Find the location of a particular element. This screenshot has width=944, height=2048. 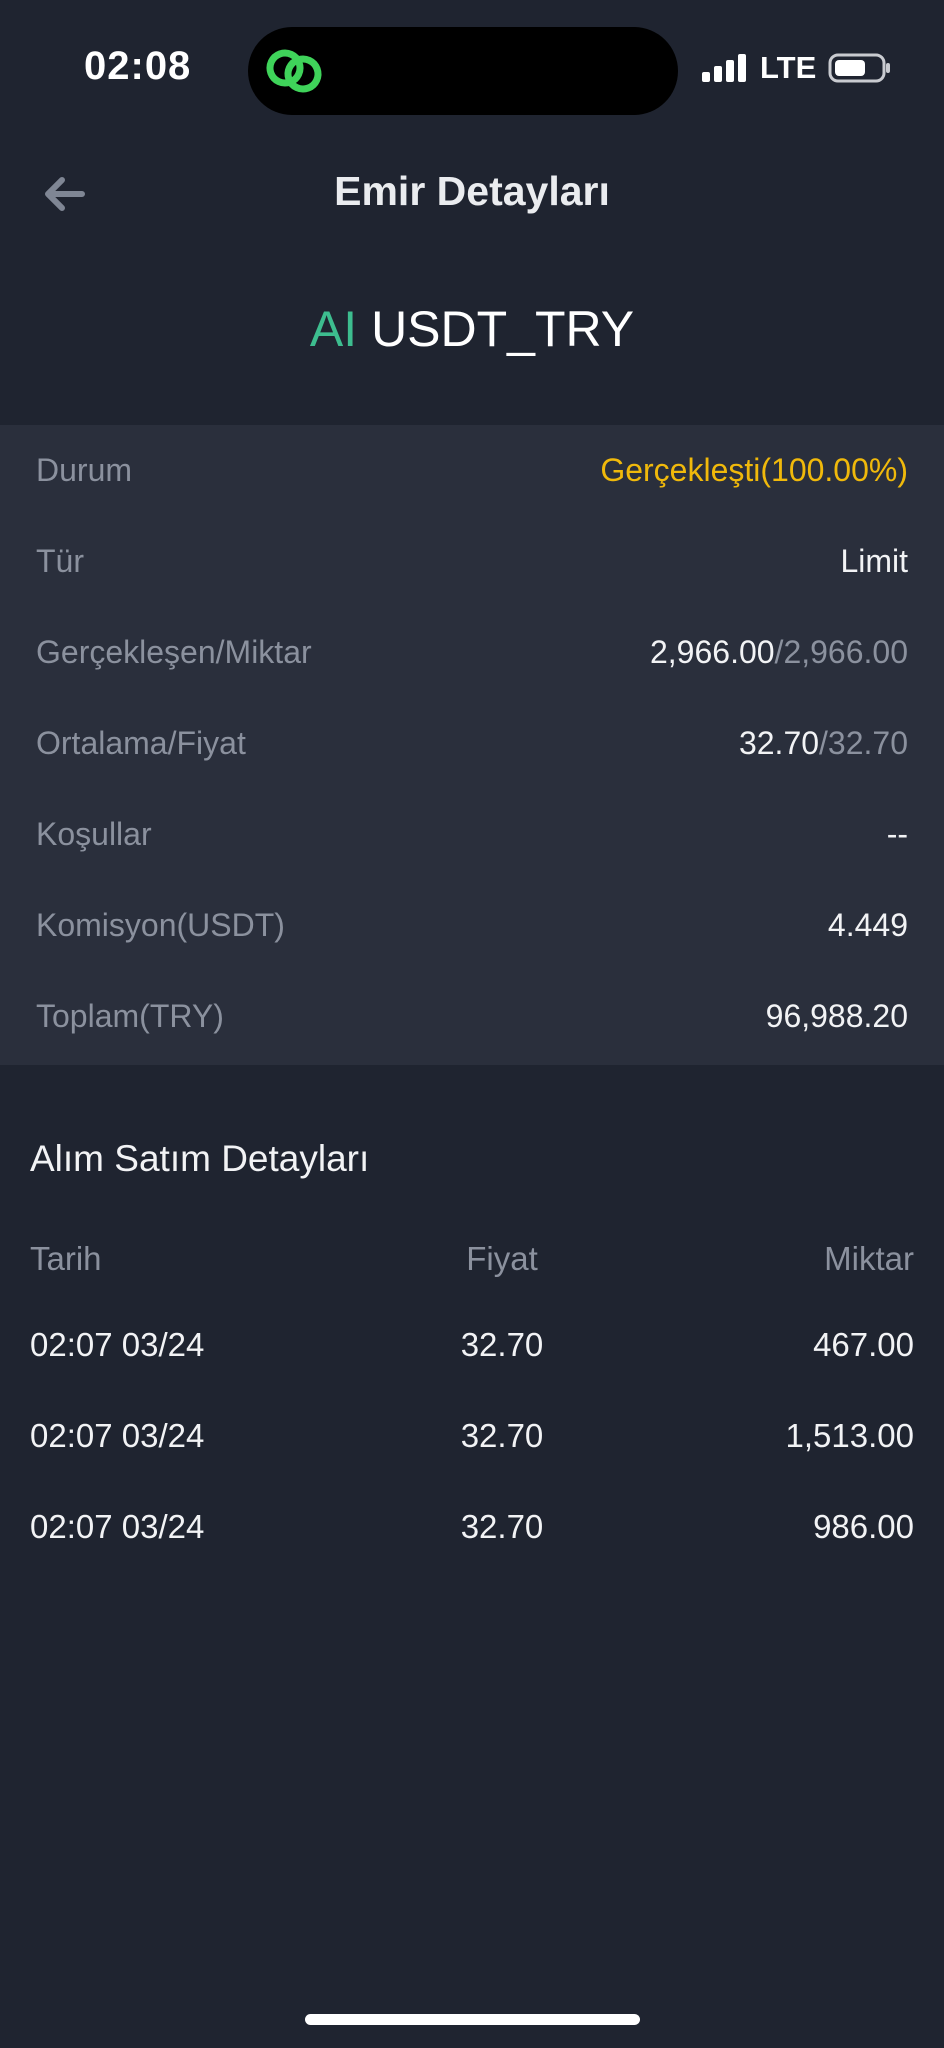

detail-label: Tür is located at coordinates (60, 561).